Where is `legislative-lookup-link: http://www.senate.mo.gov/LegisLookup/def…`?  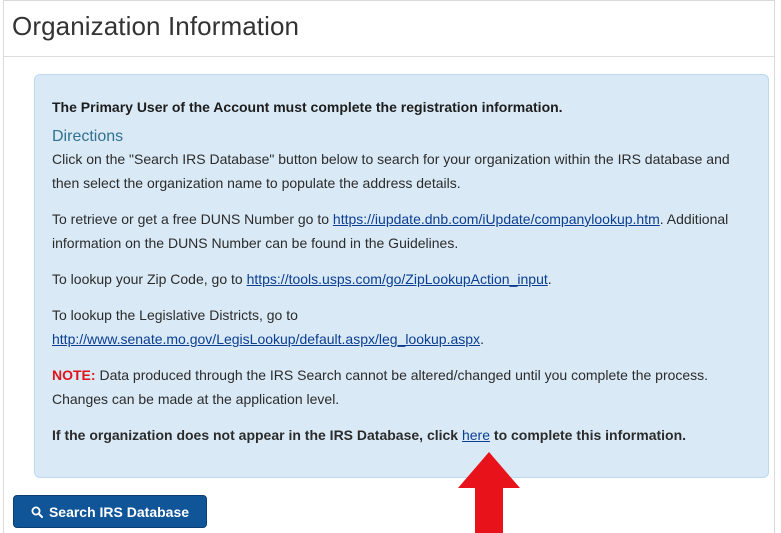 legislative-lookup-link: http://www.senate.mo.gov/LegisLookup/def… is located at coordinates (266, 339).